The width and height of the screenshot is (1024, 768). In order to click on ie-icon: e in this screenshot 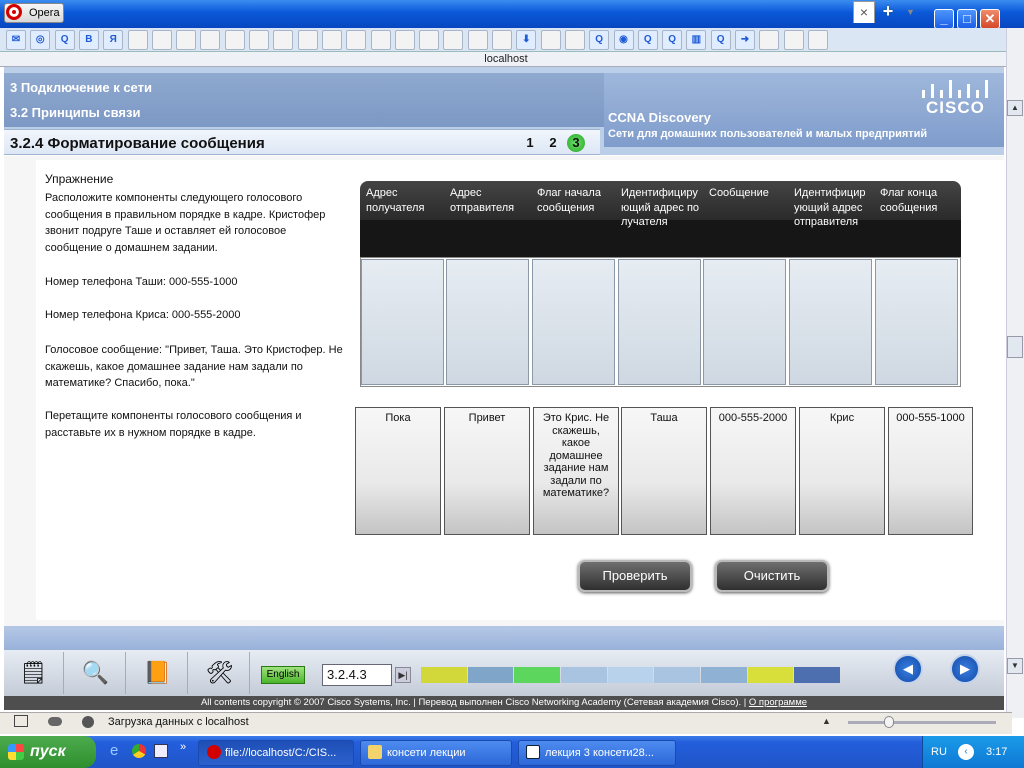, I will do `click(118, 751)`.